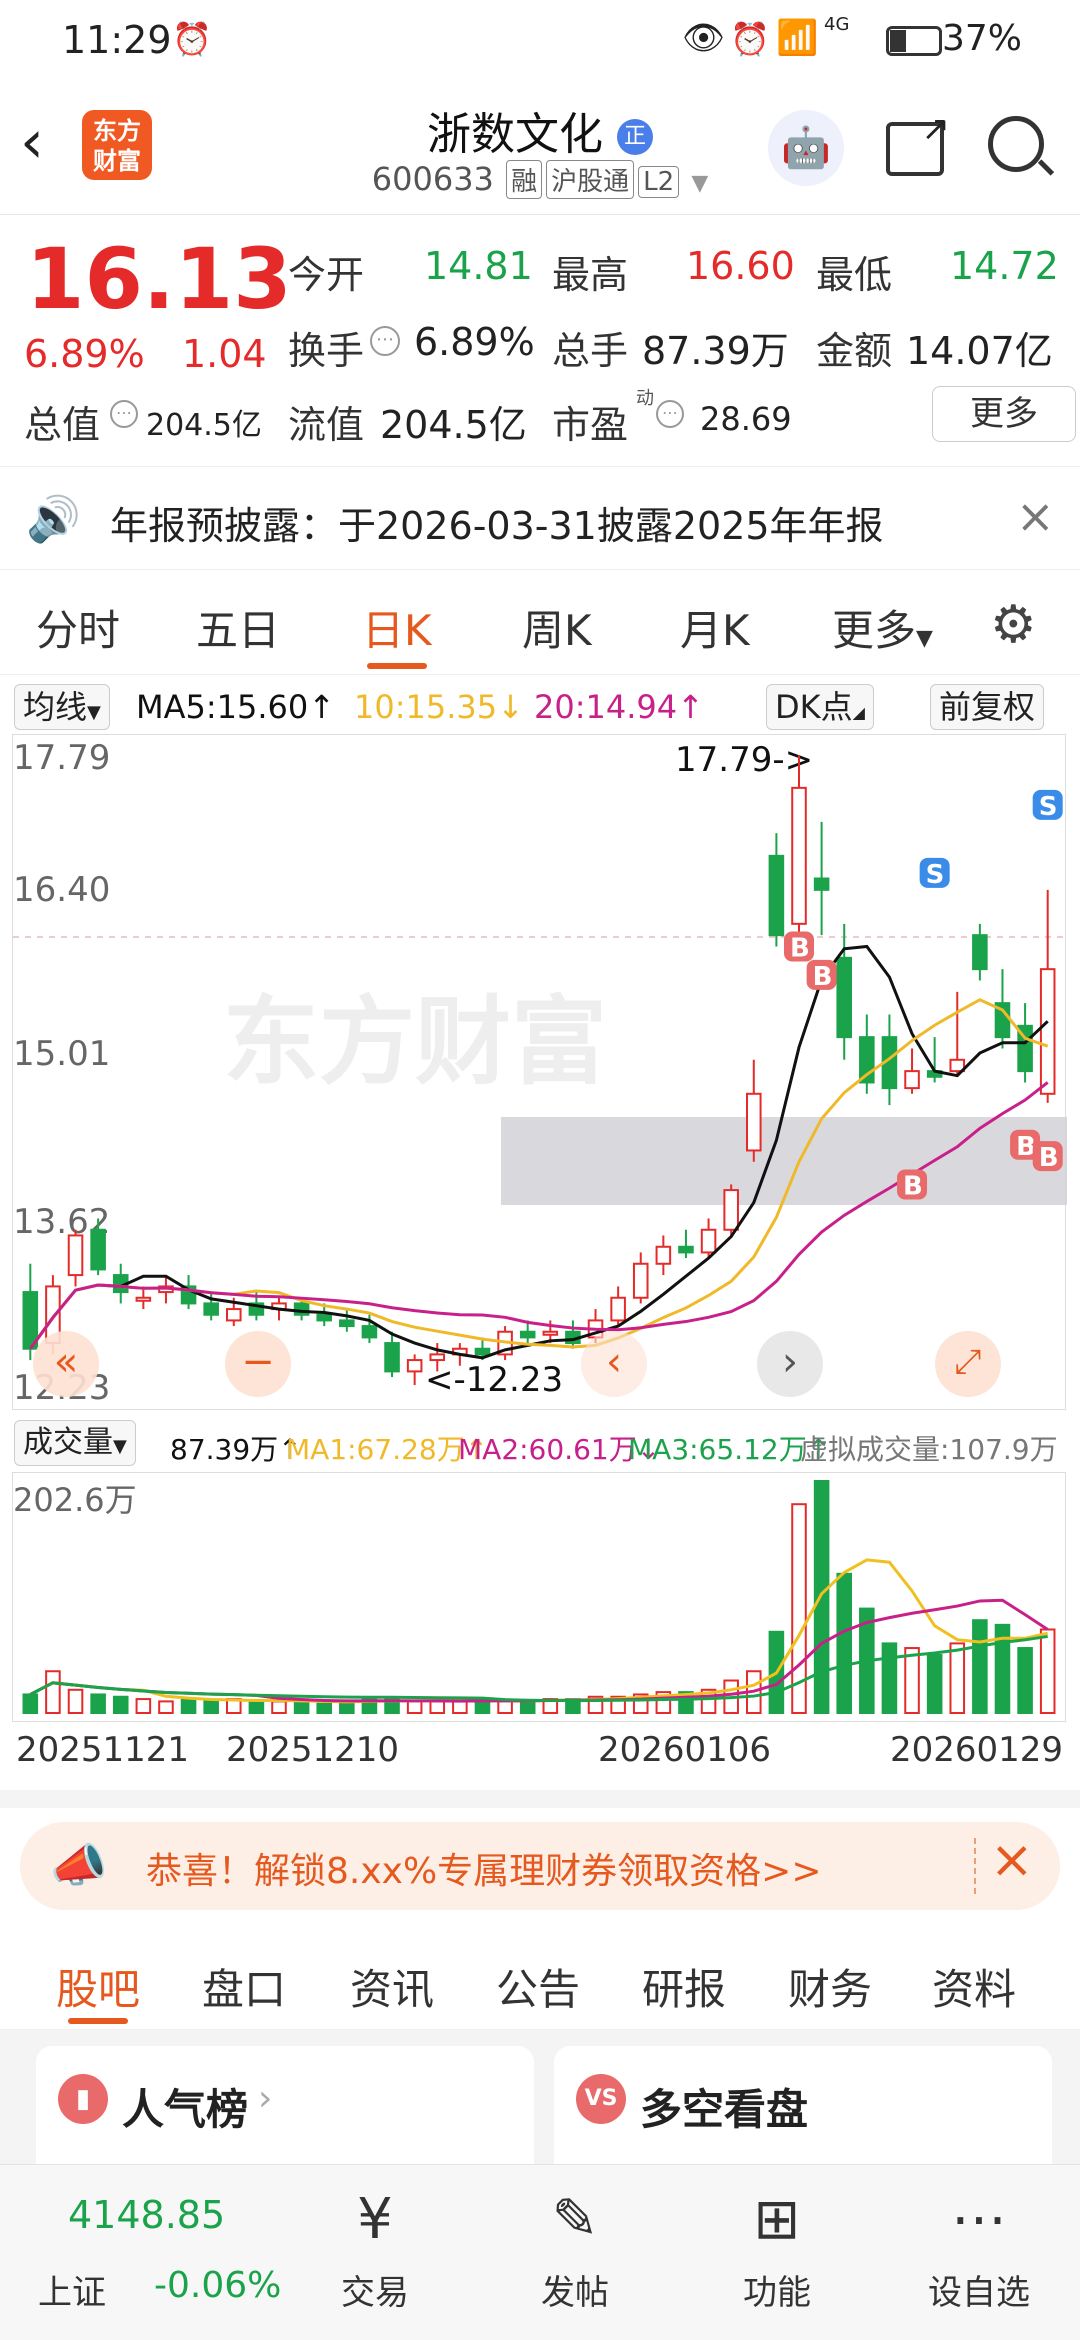  I want to click on ma5-value: MA5:15.60↑, so click(236, 707).